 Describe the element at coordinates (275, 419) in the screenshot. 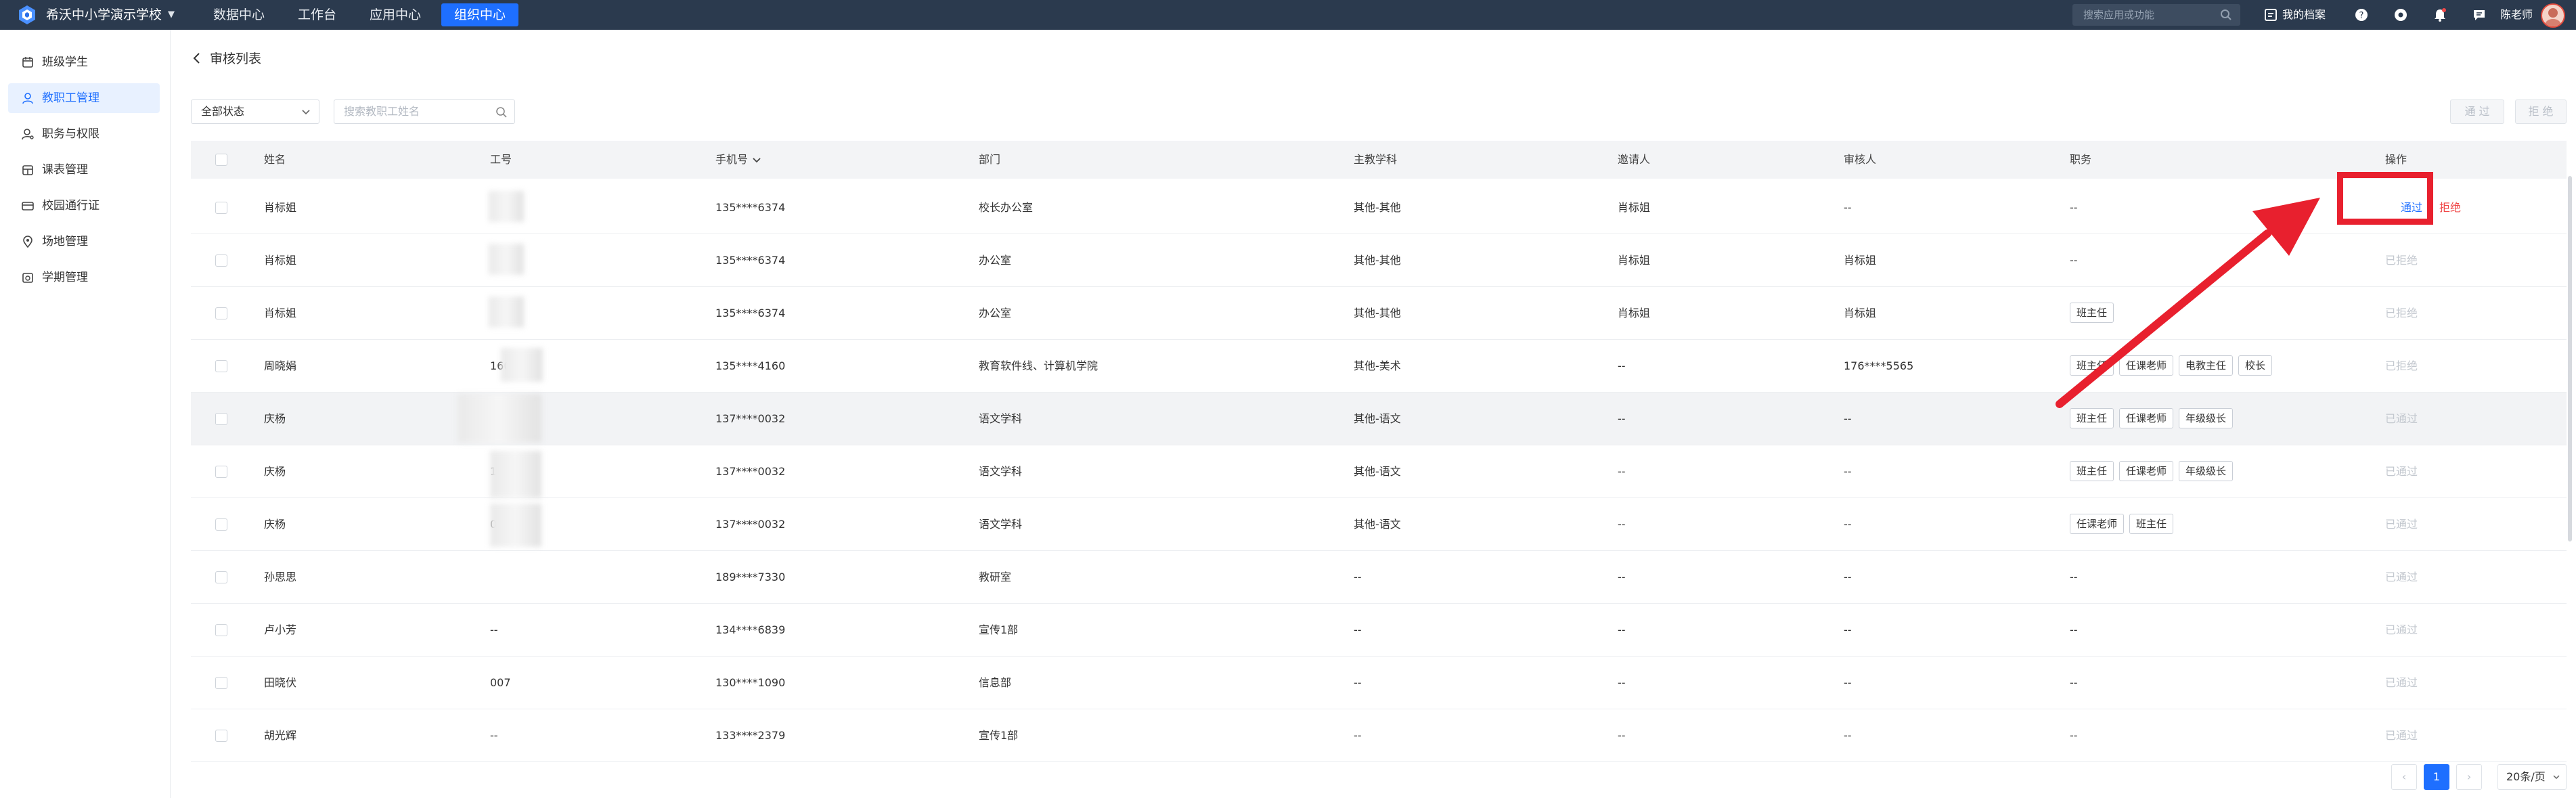

I see `cell-name: 庆杨` at that location.